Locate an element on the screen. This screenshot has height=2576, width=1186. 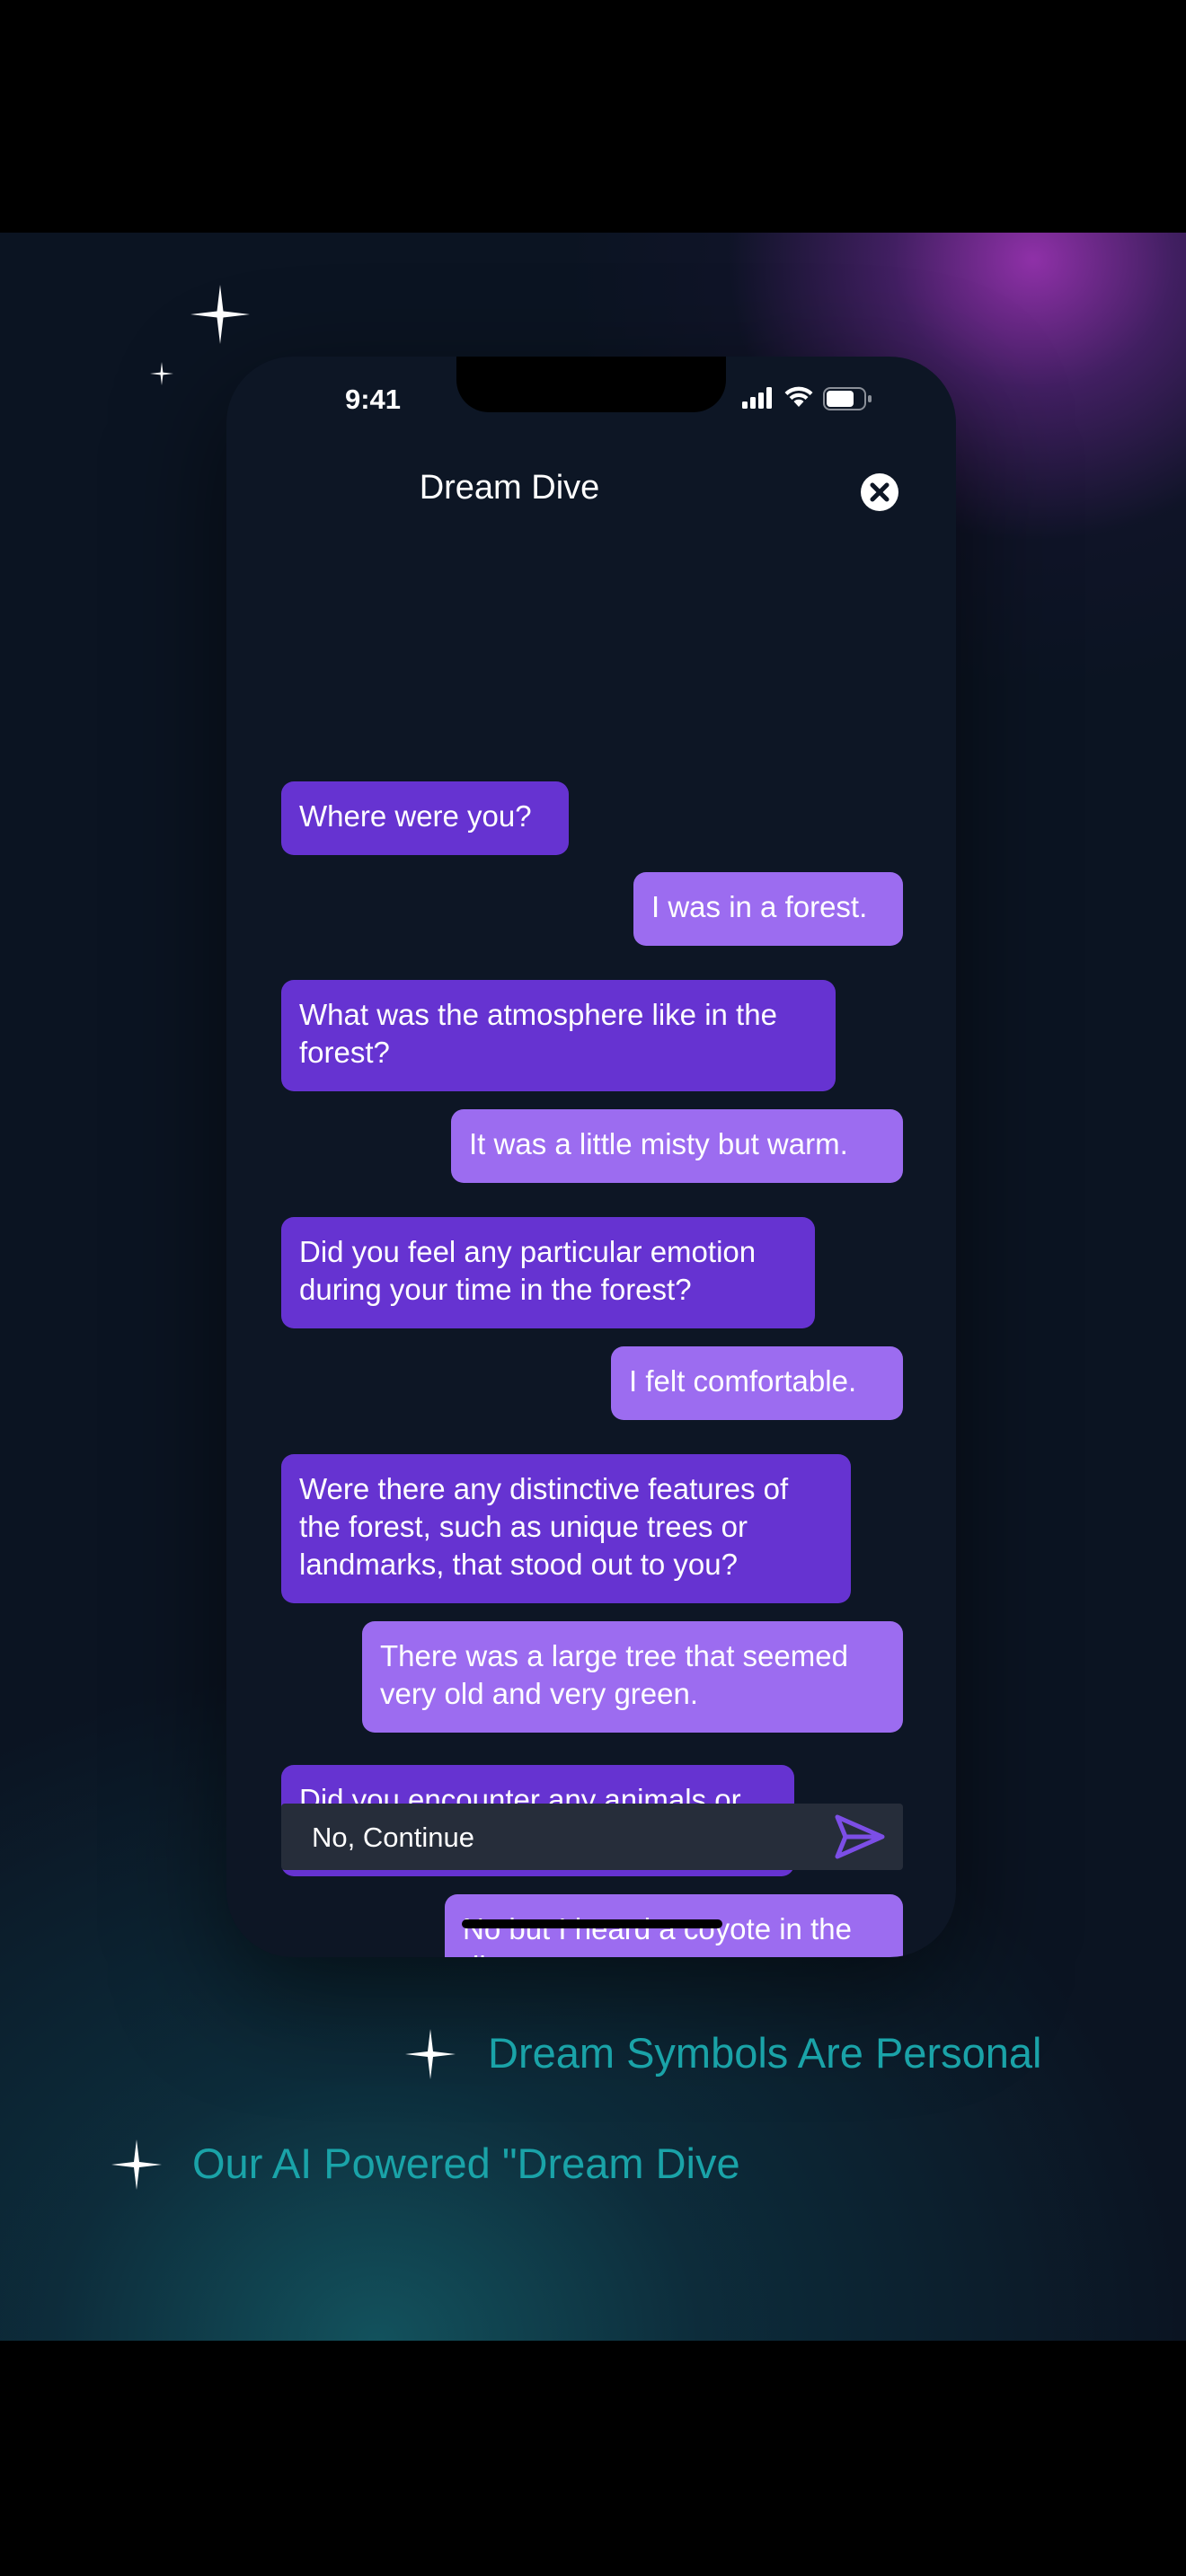
close-button is located at coordinates (879, 492).